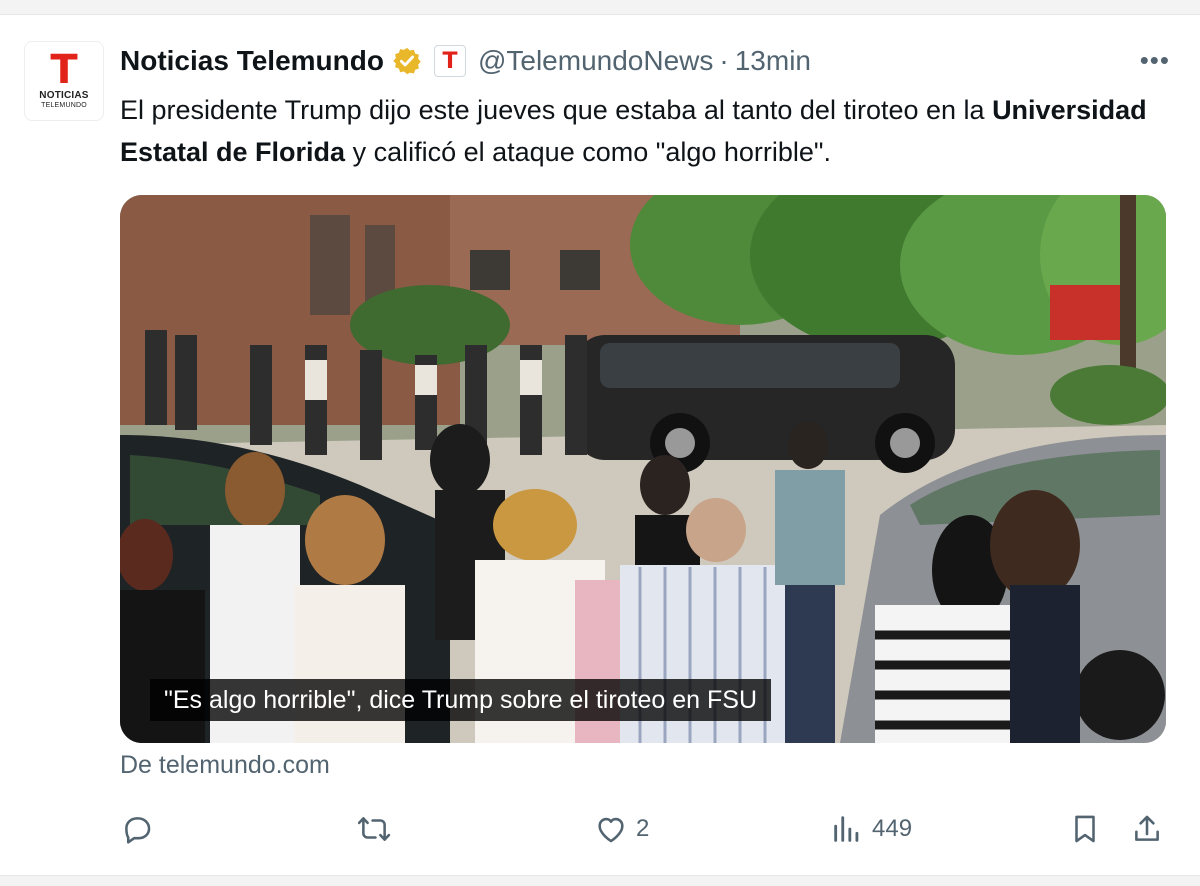  Describe the element at coordinates (225, 765) in the screenshot. I see `link-source: De telemundo.com` at that location.